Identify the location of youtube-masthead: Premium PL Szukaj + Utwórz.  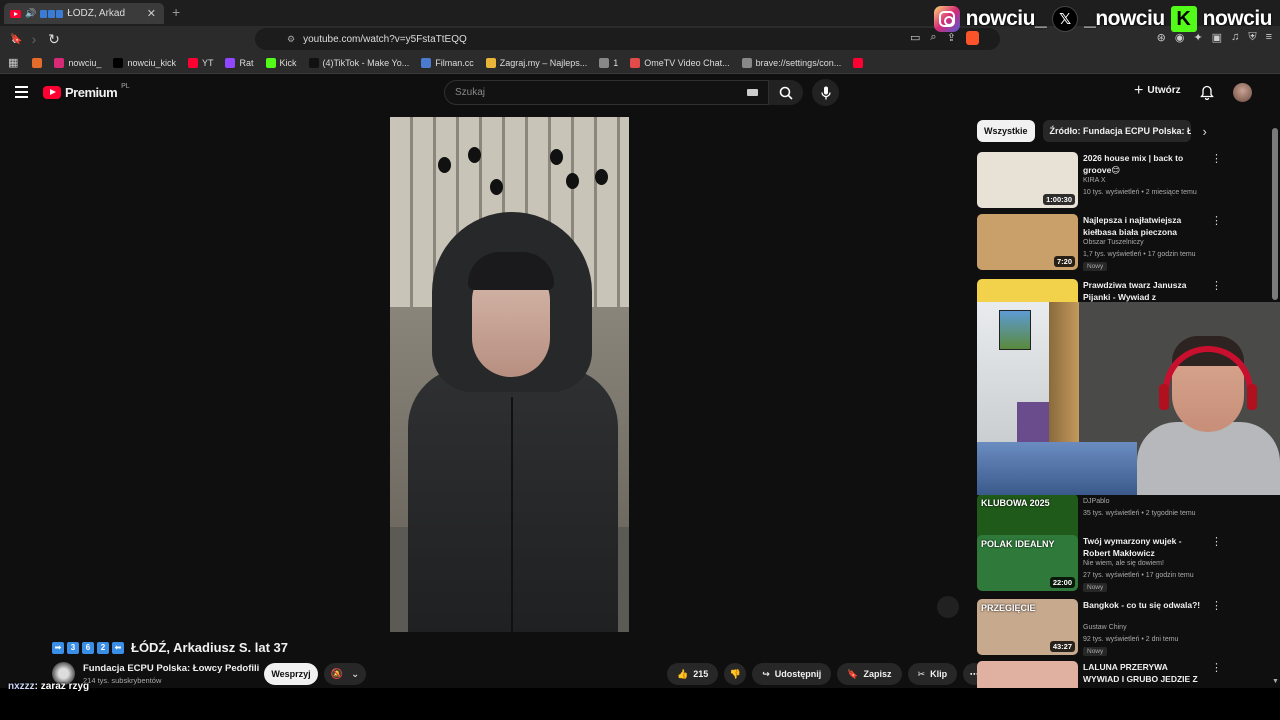
(640, 94).